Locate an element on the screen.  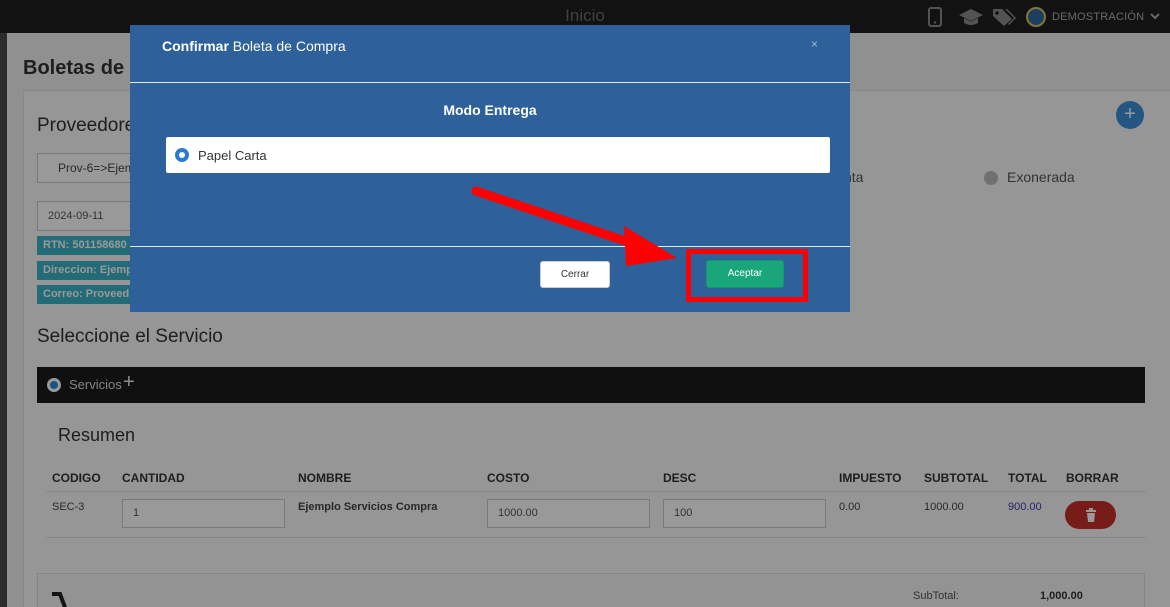
annotation-arrow is located at coordinates (574, 226).